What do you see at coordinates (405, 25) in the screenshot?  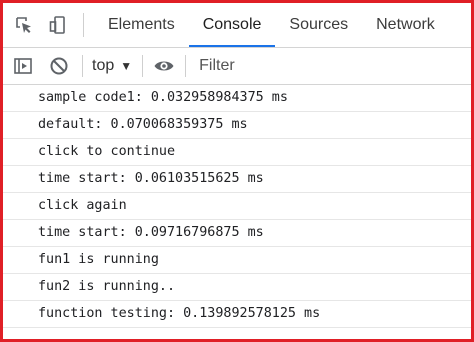 I see `tab-network: Network` at bounding box center [405, 25].